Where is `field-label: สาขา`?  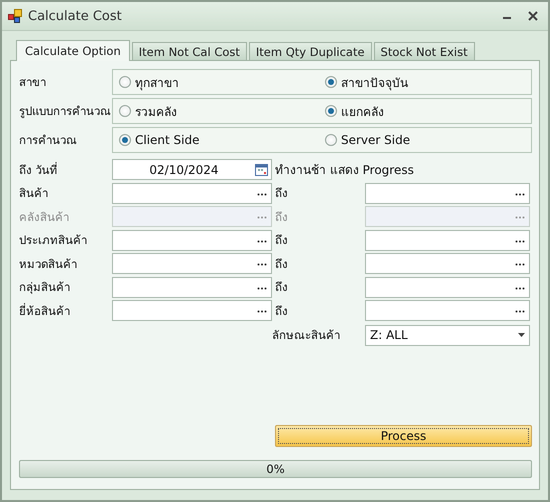 field-label: สาขา is located at coordinates (33, 82).